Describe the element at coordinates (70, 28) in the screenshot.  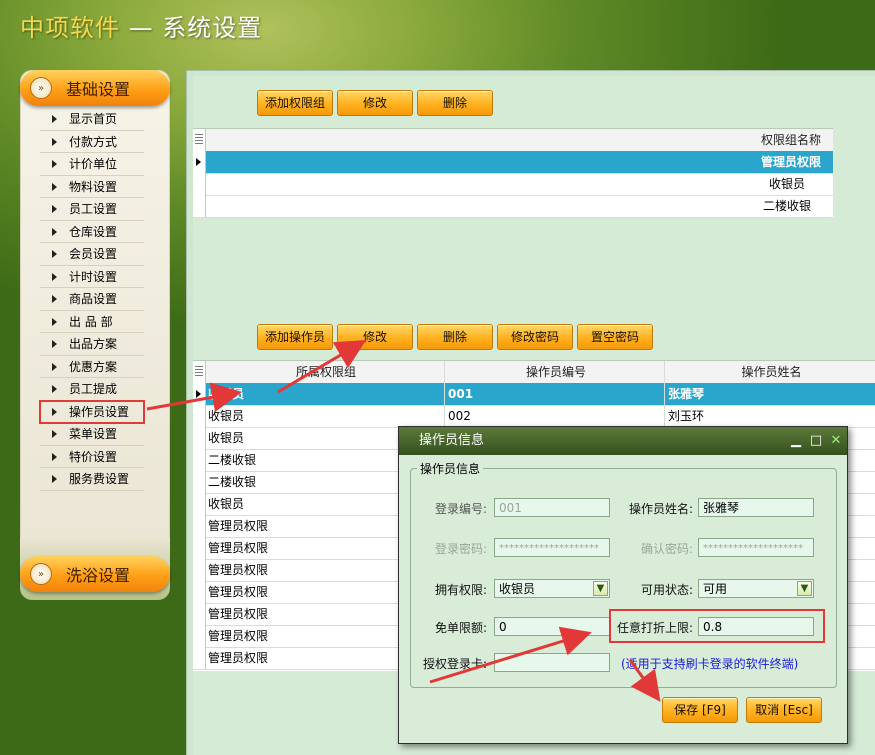
I see `app-brand: 中项软件` at that location.